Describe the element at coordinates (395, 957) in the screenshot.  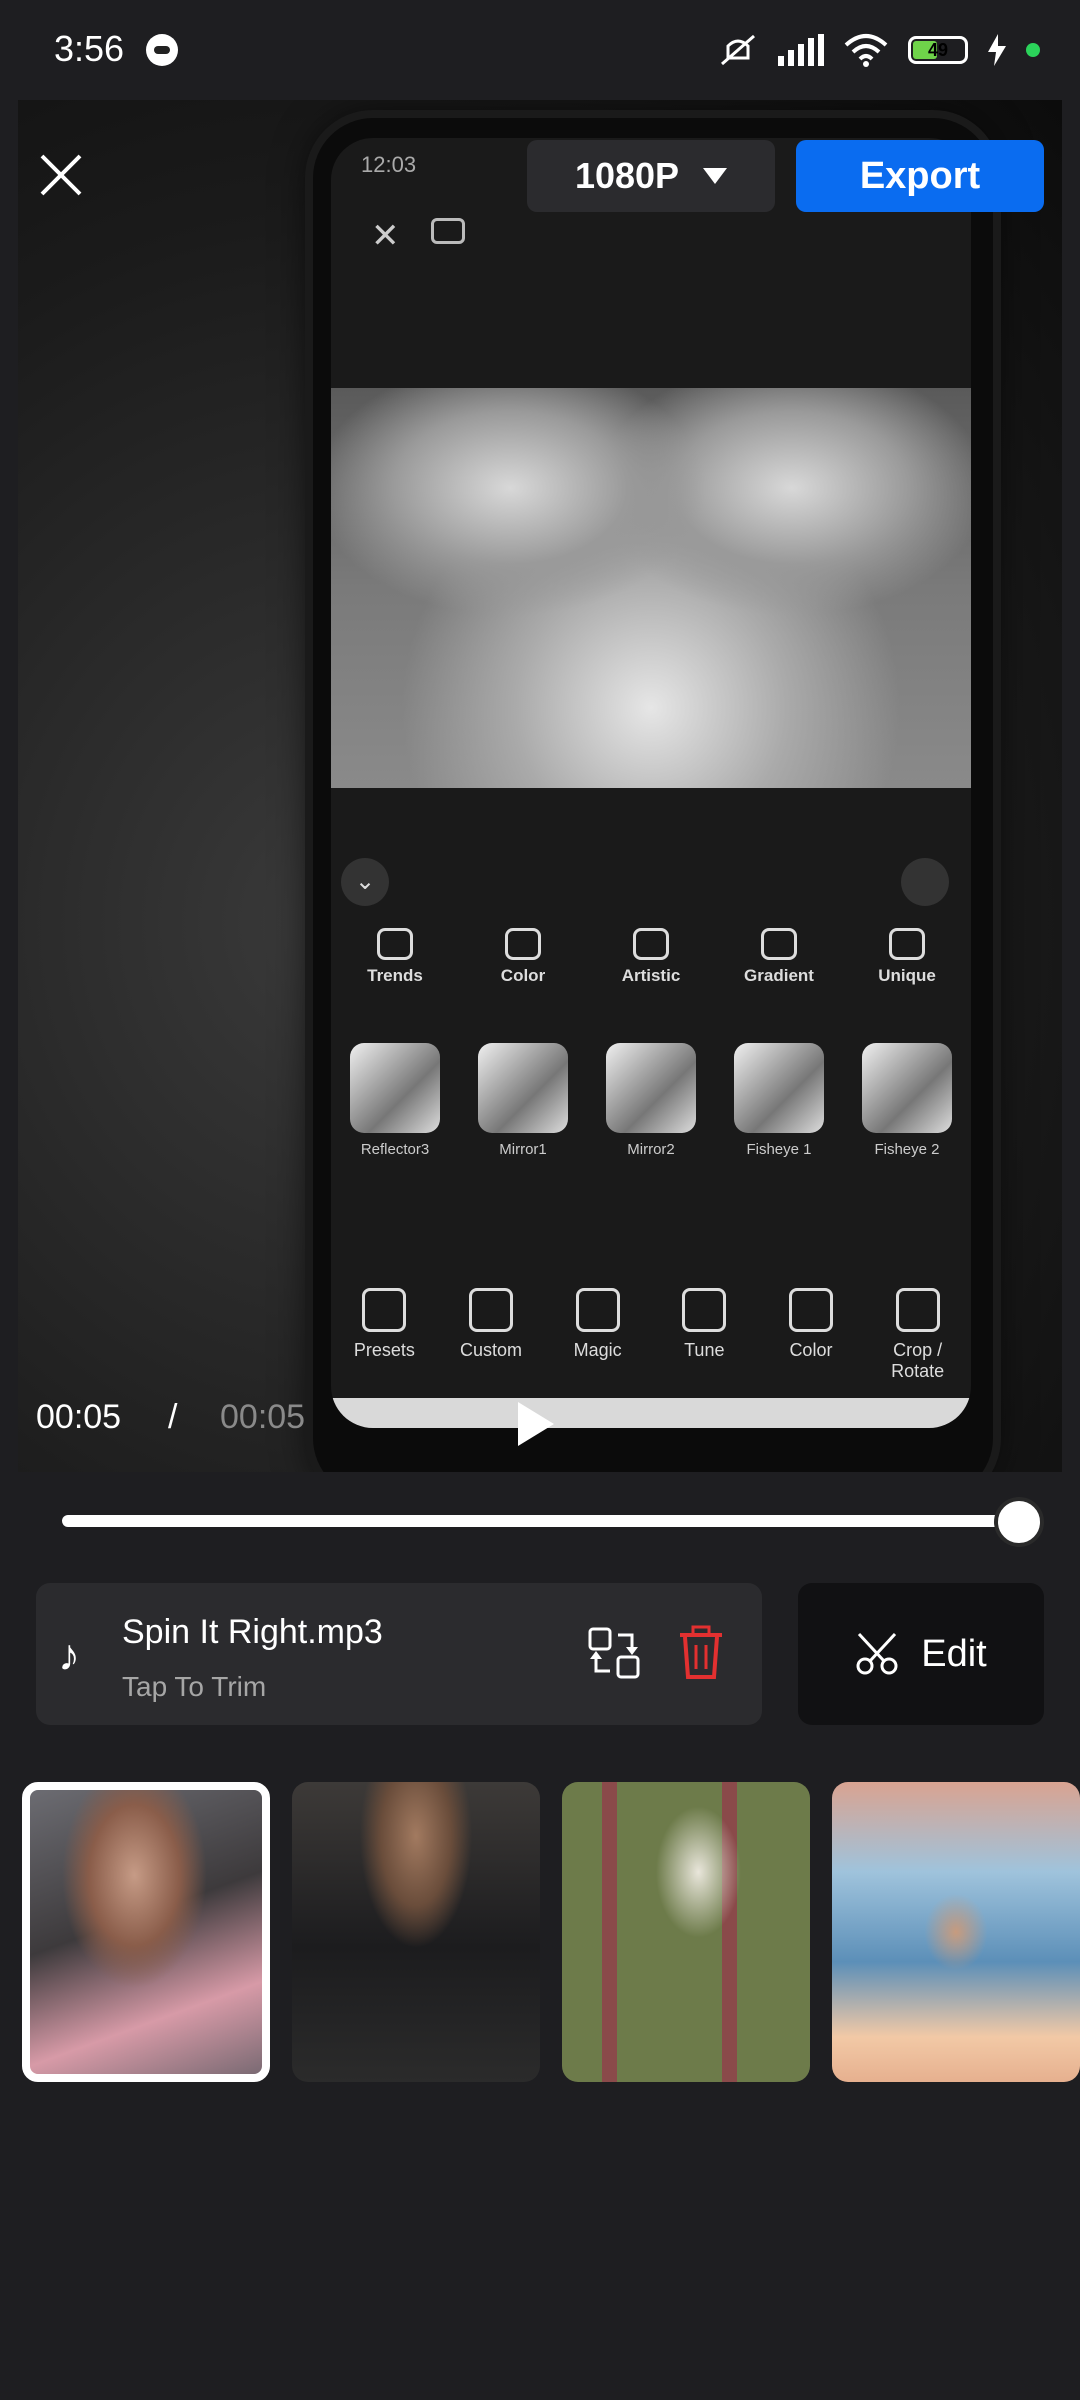
I see `preview-category: Trends` at that location.